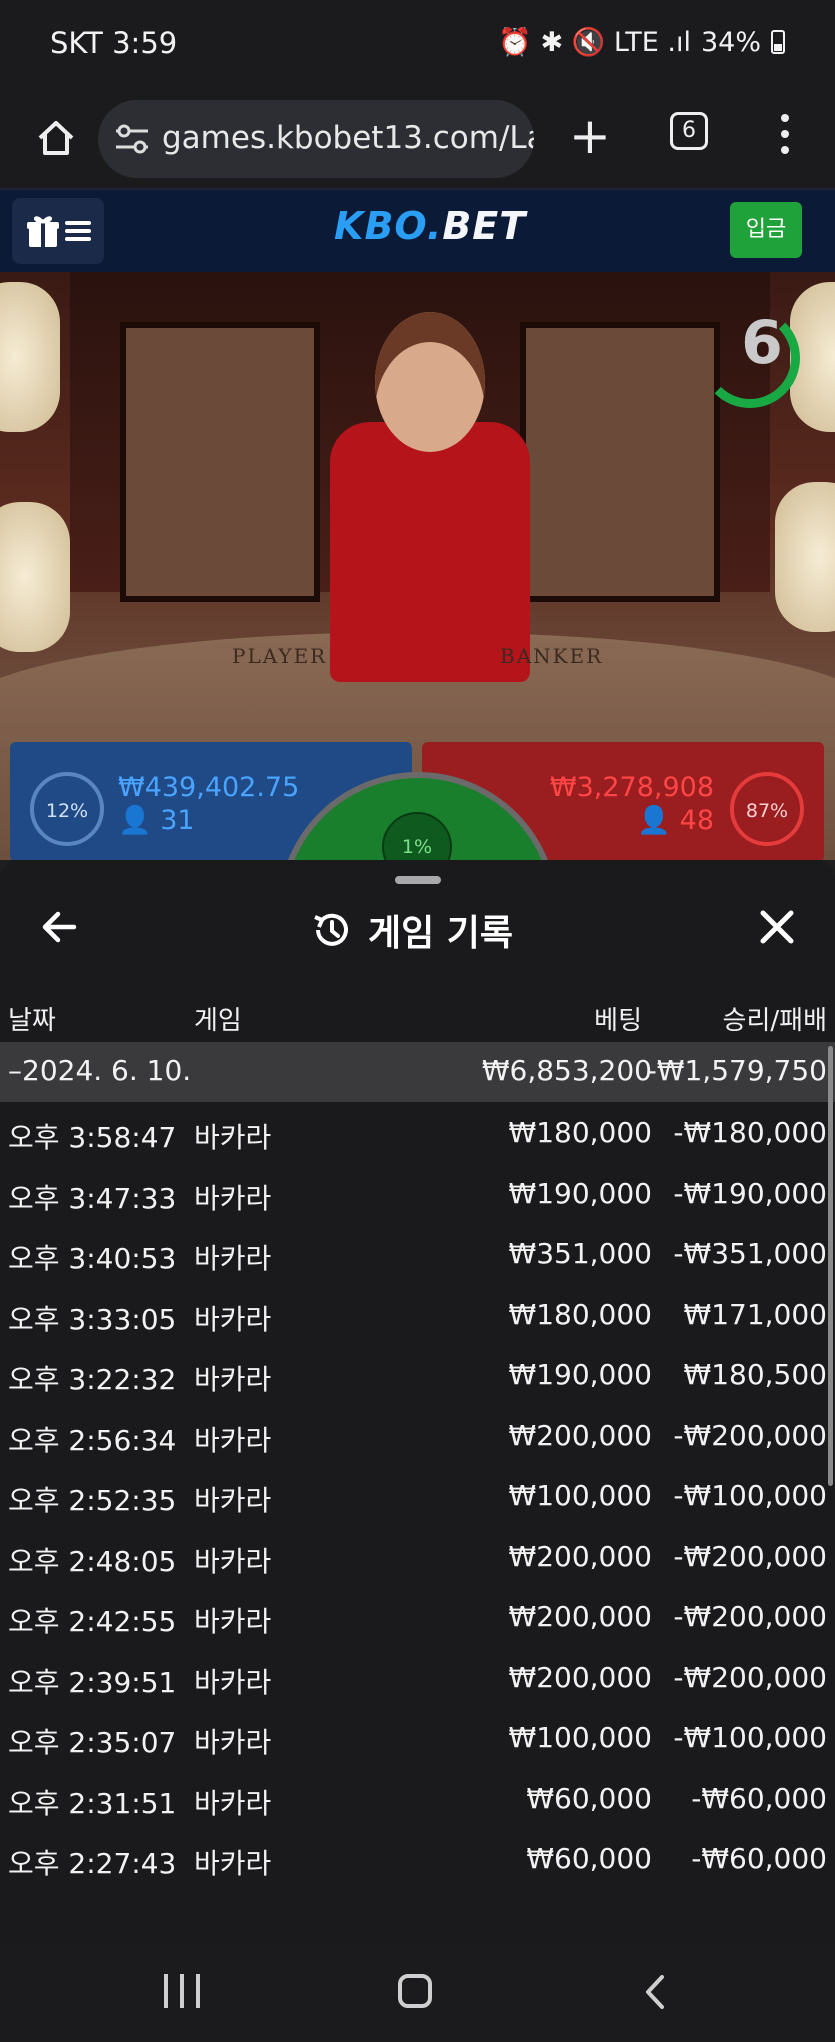 This screenshot has height=2042, width=835. Describe the element at coordinates (415, 1991) in the screenshot. I see `system-home-button` at that location.